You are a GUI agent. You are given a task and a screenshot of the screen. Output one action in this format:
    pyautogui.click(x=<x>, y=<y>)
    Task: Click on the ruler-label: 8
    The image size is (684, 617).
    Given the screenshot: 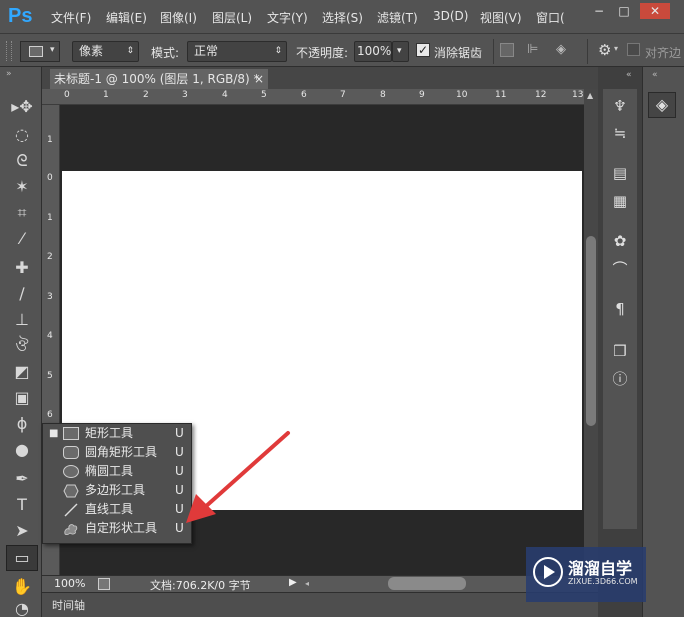 What is the action you would take?
    pyautogui.click(x=383, y=95)
    